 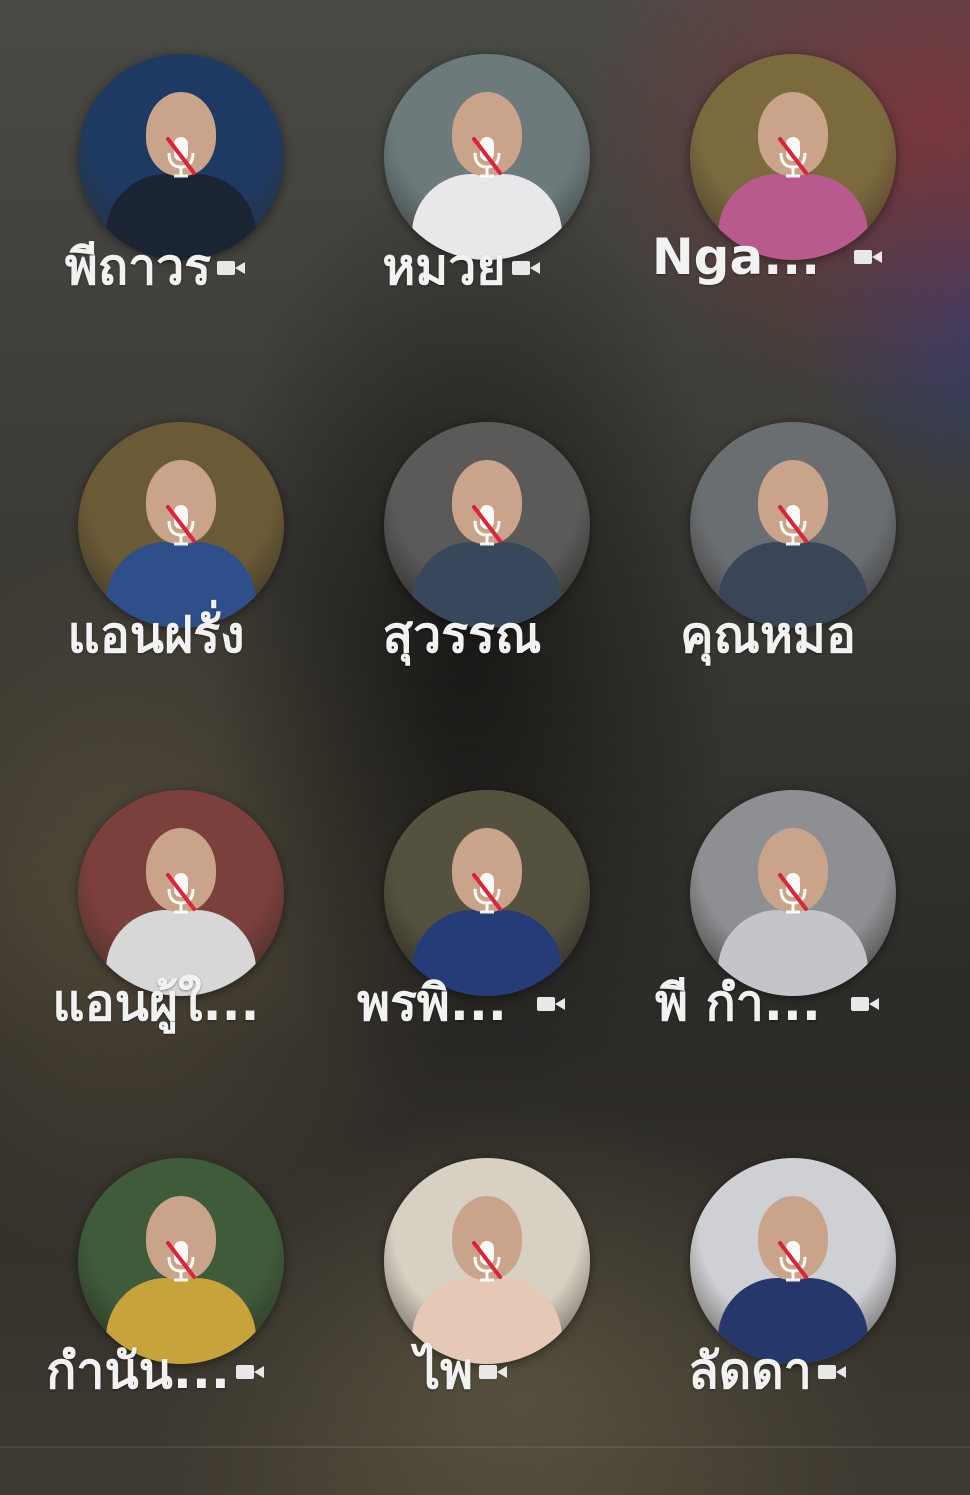 I want to click on participant-name: หมวย, so click(x=444, y=267).